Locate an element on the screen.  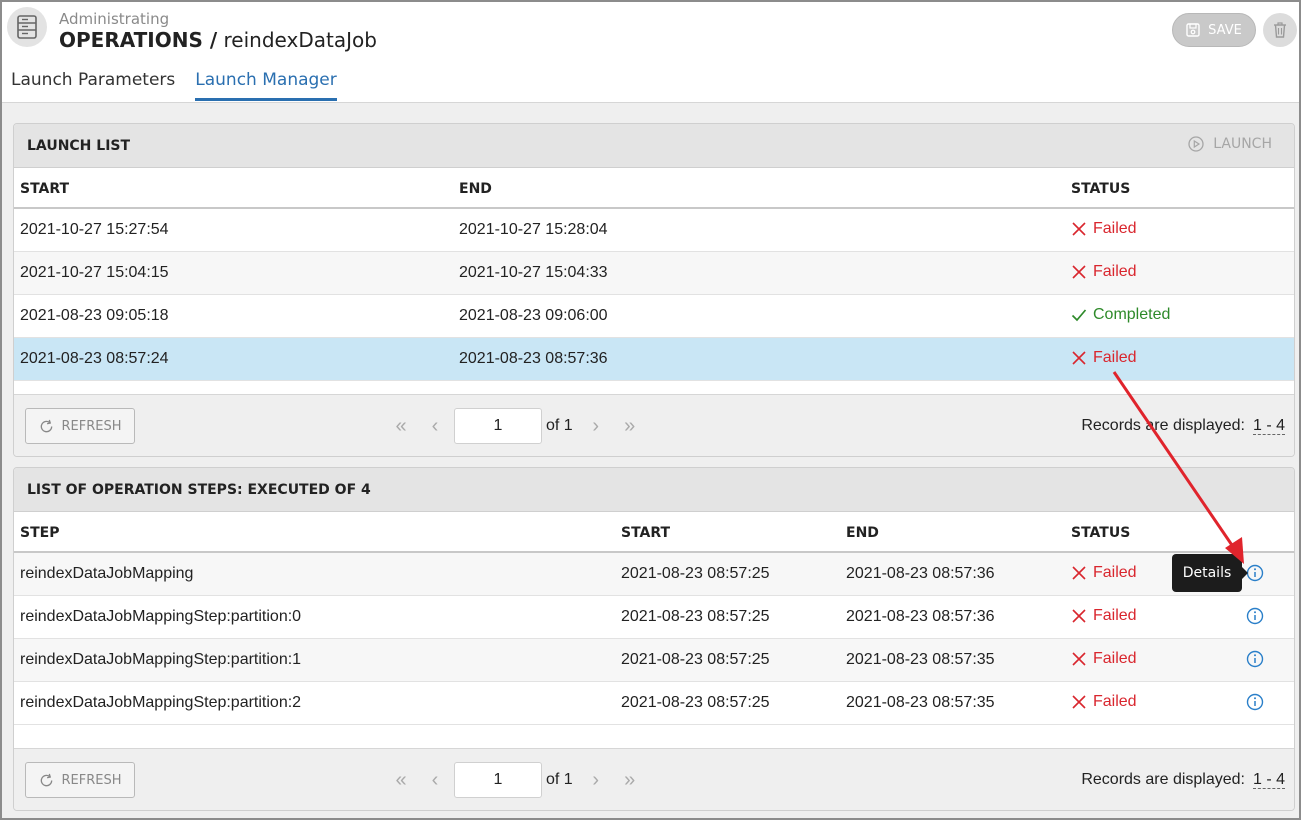
steps-list-title: LIST OF OPERATION STEPS: EXECUTED OF 4 is located at coordinates (199, 490).